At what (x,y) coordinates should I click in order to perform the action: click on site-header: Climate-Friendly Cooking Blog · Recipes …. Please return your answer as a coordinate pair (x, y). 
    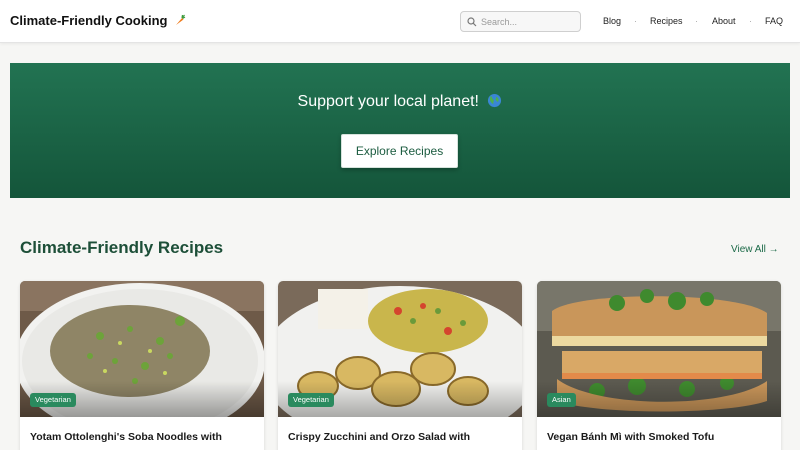
    Looking at the image, I should click on (400, 21).